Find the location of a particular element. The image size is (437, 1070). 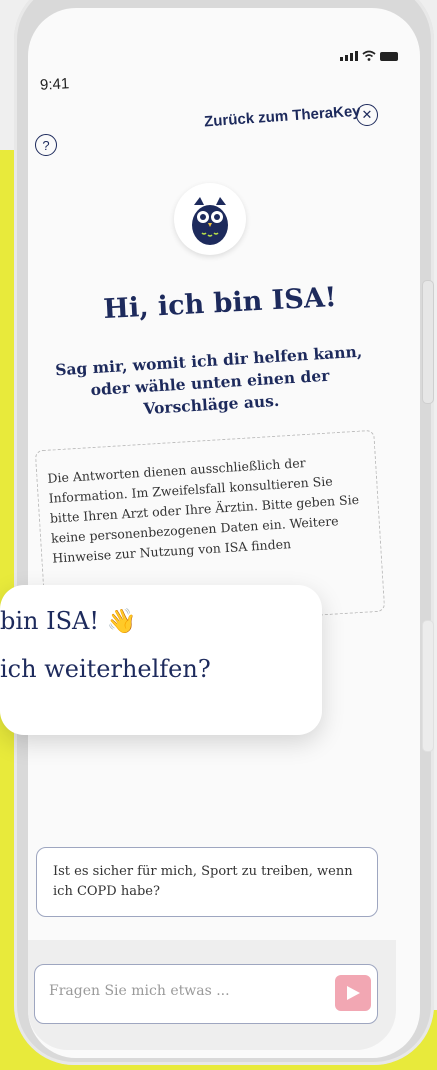

owl-avatar-icon is located at coordinates (210, 221).